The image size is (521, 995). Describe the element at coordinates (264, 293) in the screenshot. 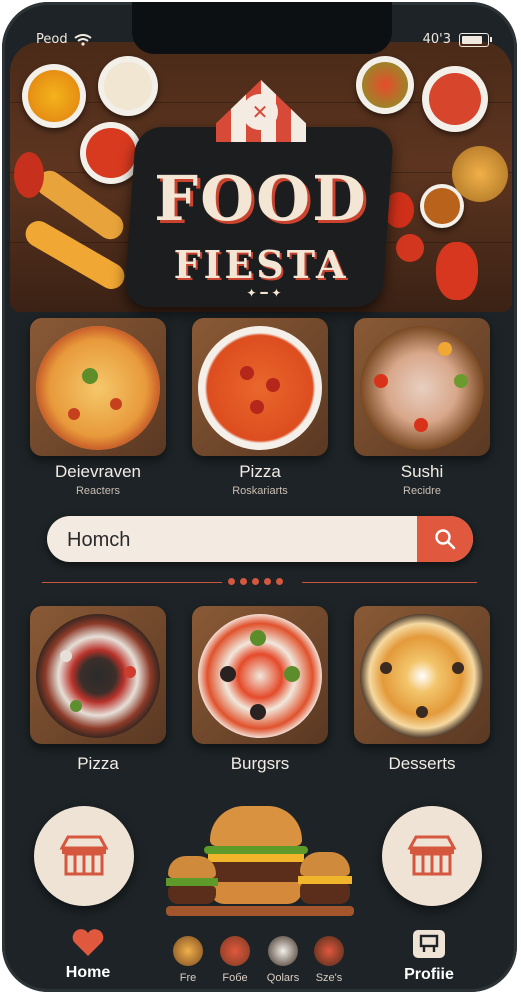

I see `title-ornament: ✦ ━ ✦` at that location.